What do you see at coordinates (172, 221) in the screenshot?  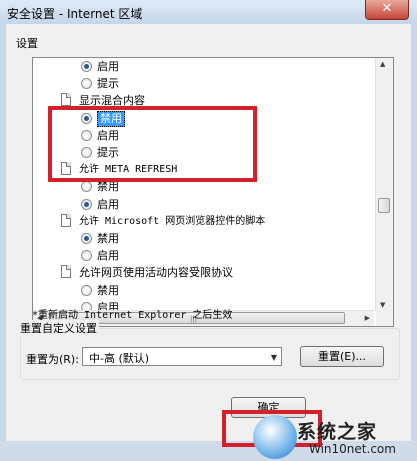 I see `setting-heading-label: 允许 Microsoft 网页浏览器控件的脚本` at bounding box center [172, 221].